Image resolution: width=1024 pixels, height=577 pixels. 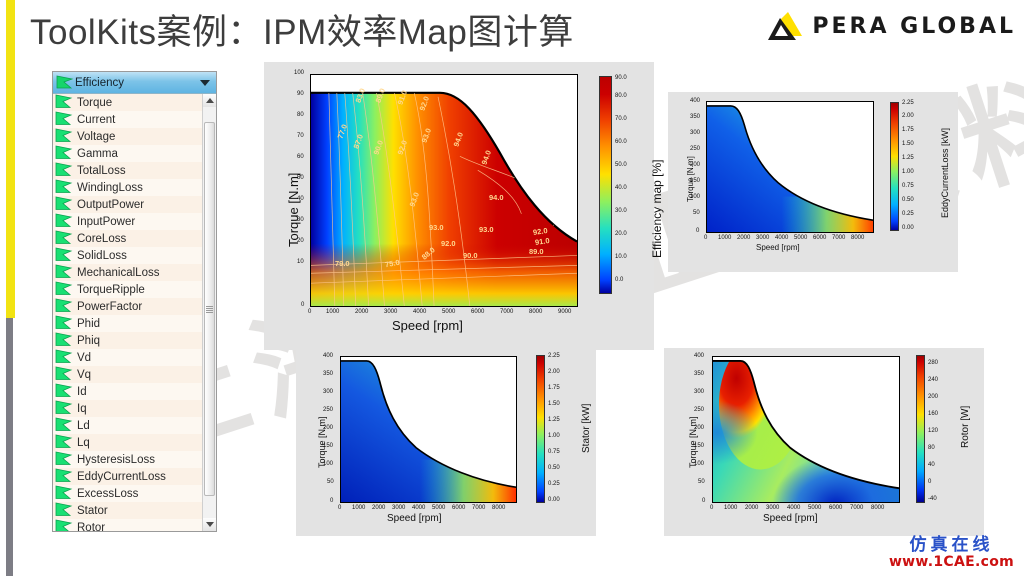 I want to click on rotor-y-axis-title: Torque [N.m], so click(x=693, y=442).